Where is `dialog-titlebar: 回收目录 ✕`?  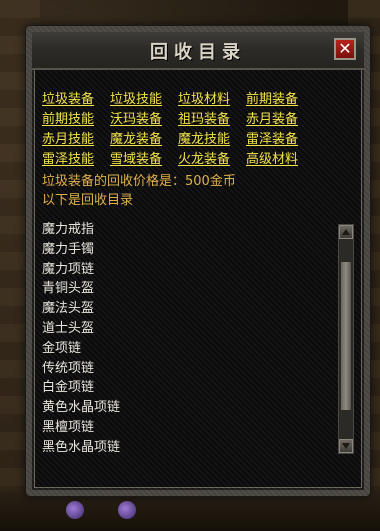 dialog-titlebar: 回收目录 ✕ is located at coordinates (198, 51).